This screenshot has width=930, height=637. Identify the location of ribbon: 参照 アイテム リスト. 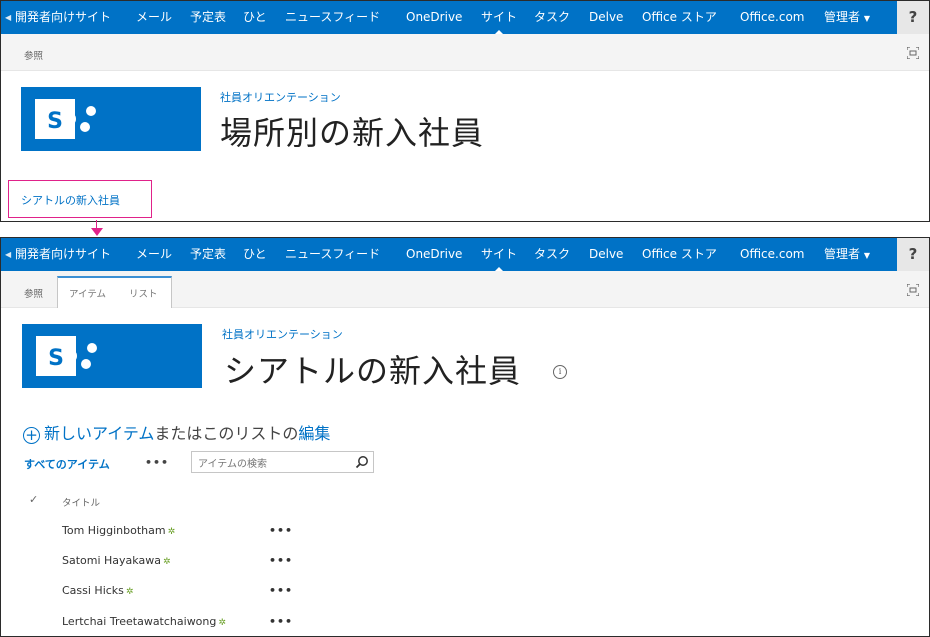
(465, 289).